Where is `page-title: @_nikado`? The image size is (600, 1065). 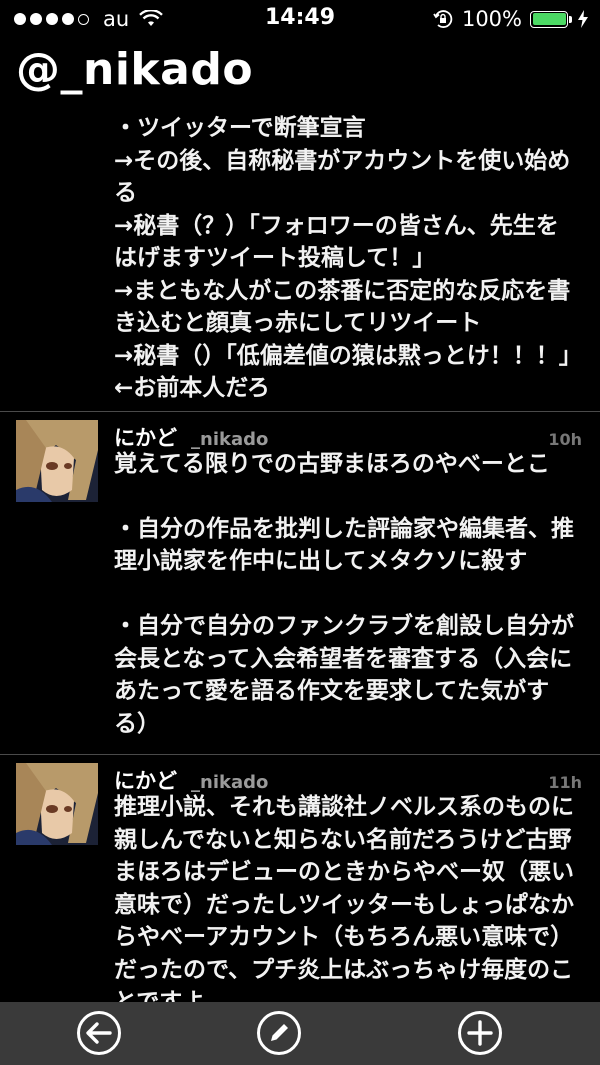 page-title: @_nikado is located at coordinates (135, 69).